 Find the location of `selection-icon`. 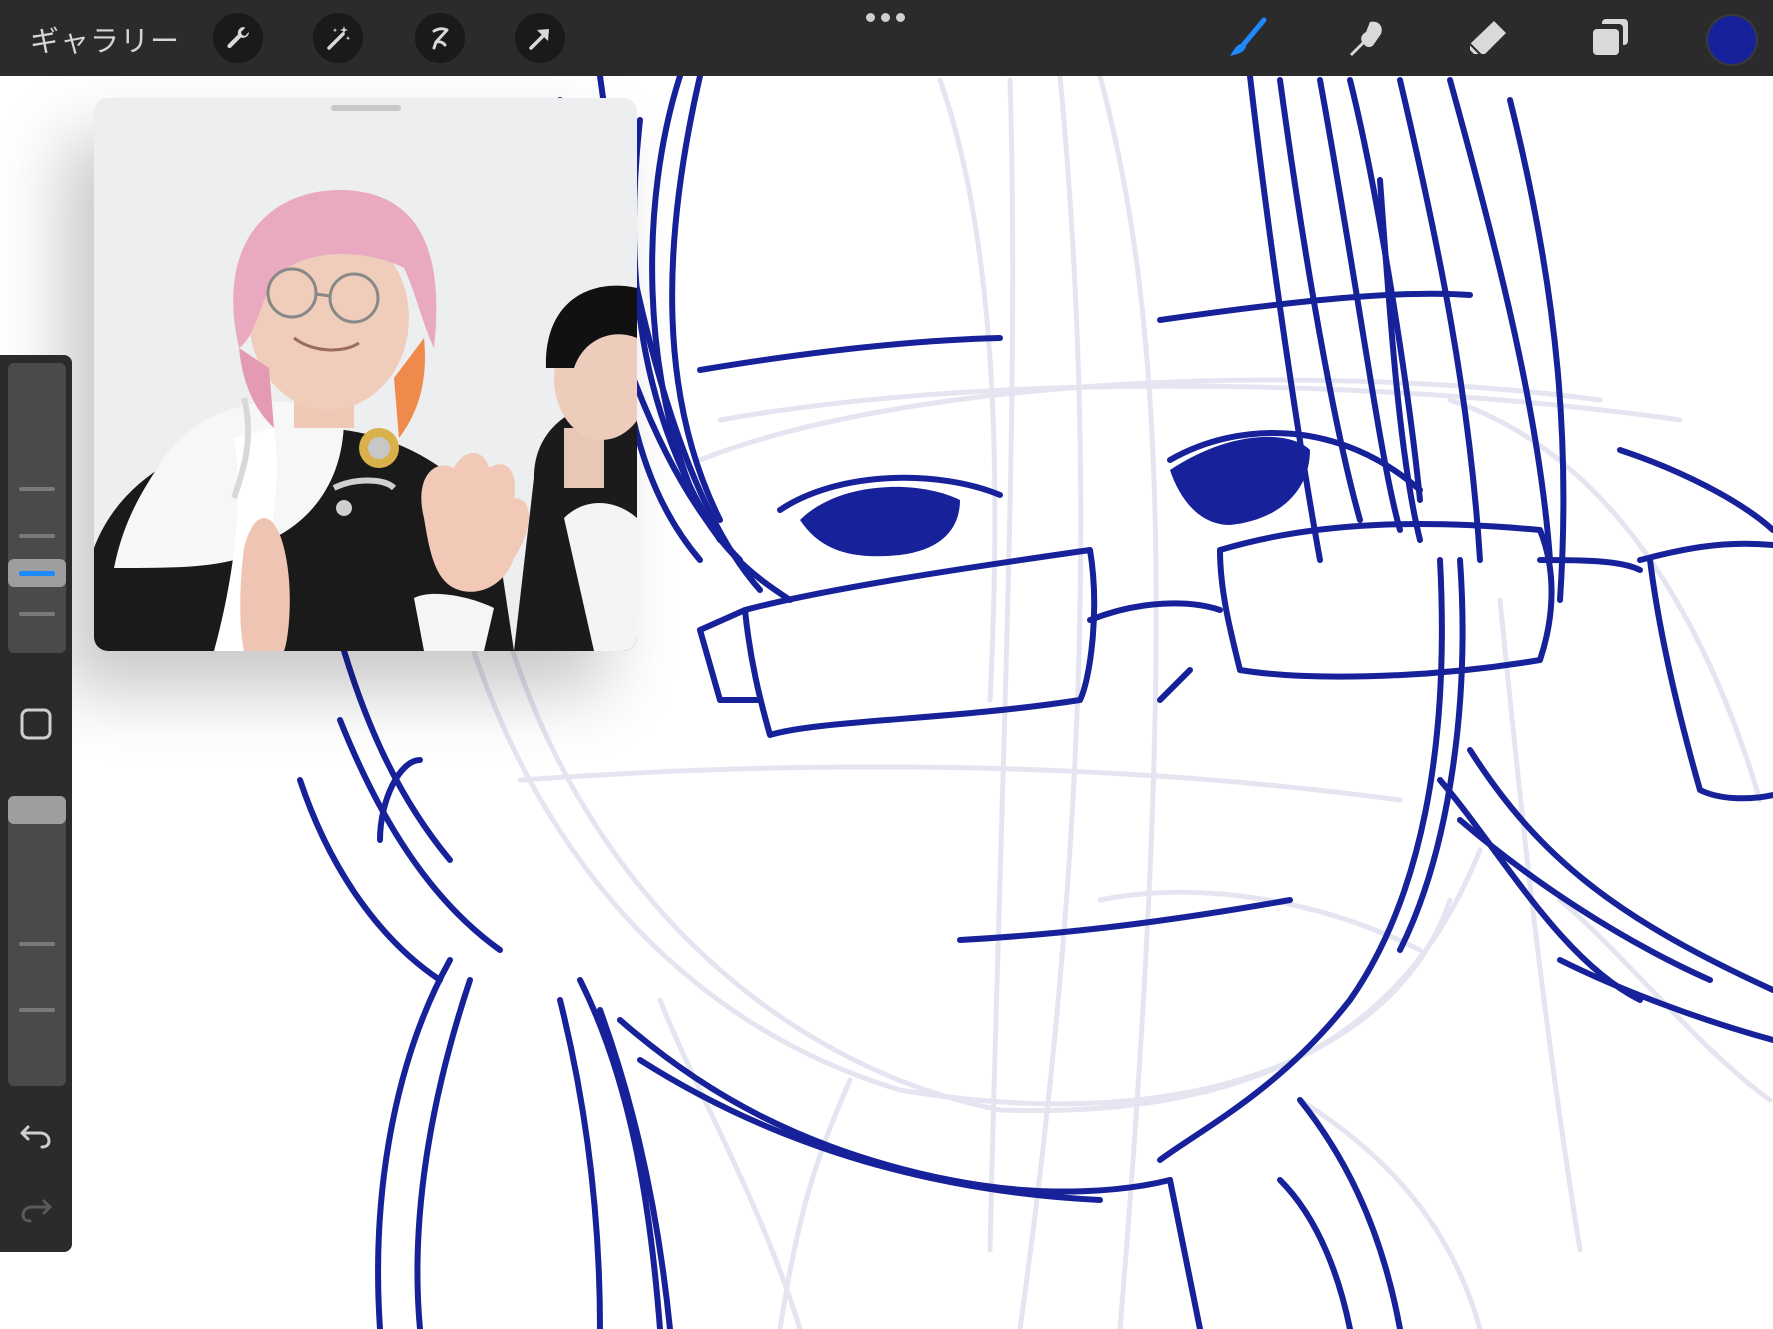

selection-icon is located at coordinates (440, 38).